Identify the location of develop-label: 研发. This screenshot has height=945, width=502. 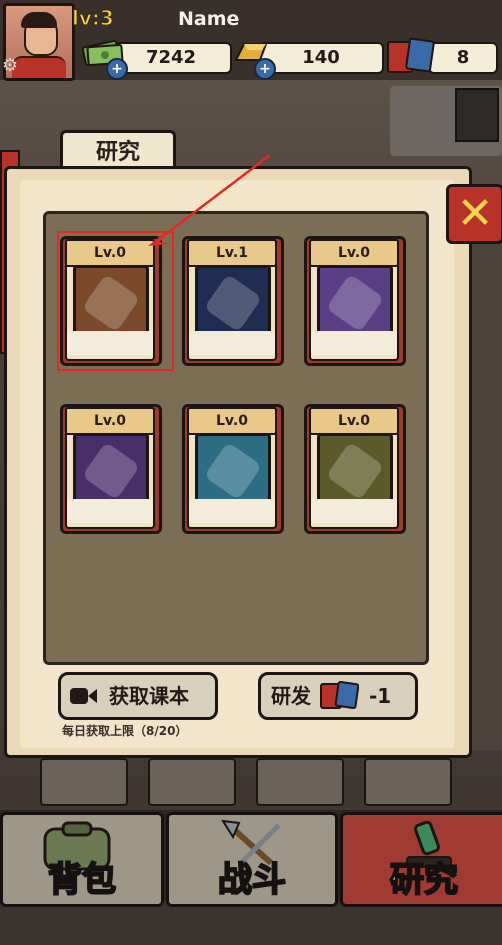
(291, 696).